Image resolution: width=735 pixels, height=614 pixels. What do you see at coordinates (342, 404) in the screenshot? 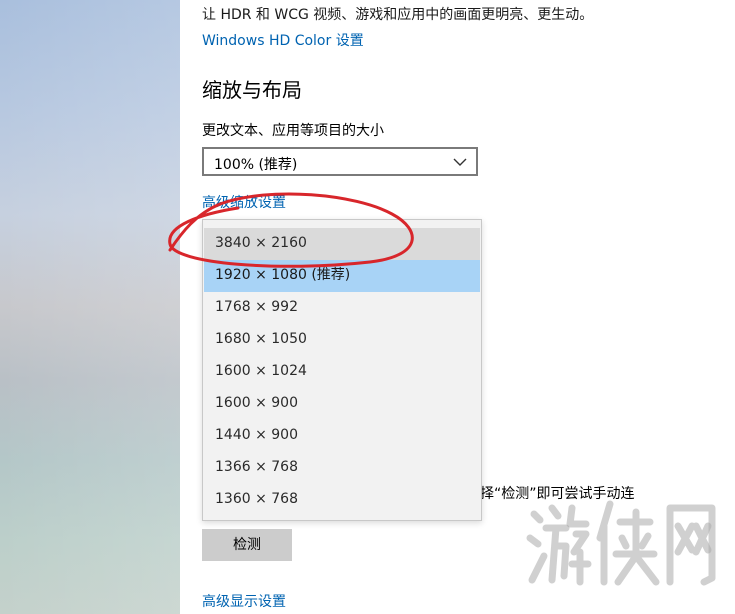
I see `resolution-option: 1600 × 900` at bounding box center [342, 404].